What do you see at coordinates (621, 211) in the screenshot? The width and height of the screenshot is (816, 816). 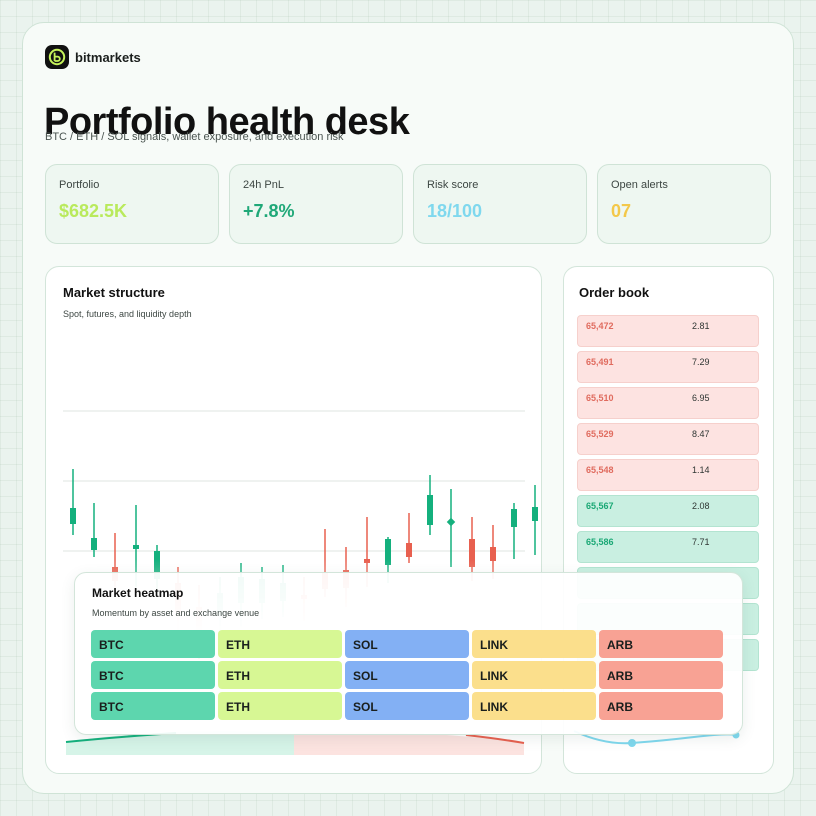 I see `kpi-value: 07` at bounding box center [621, 211].